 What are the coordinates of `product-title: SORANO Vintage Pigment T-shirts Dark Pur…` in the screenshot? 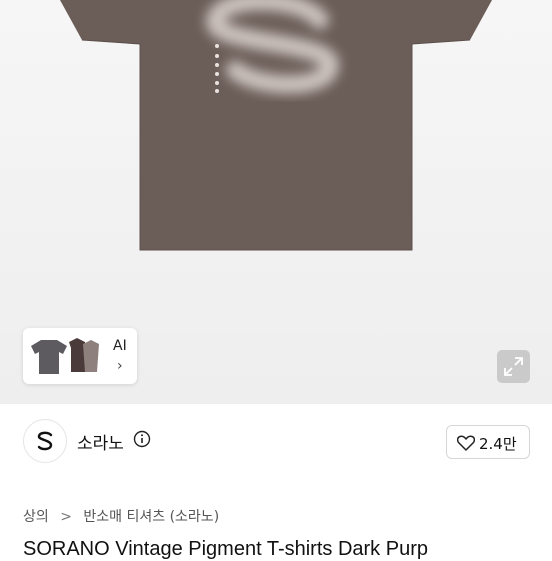 It's located at (225, 549).